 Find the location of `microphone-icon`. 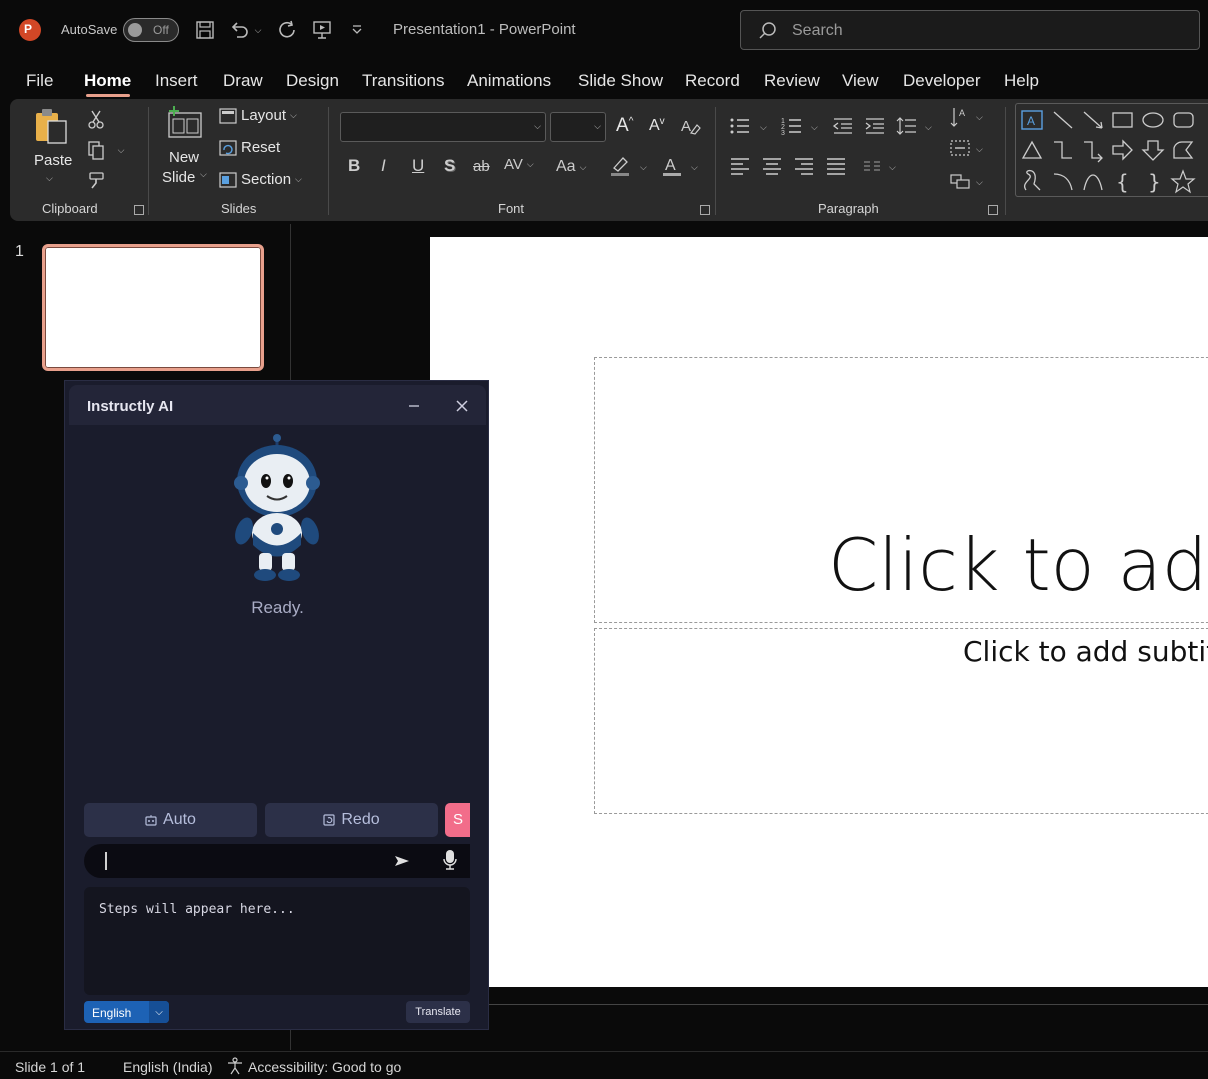

microphone-icon is located at coordinates (450, 861).